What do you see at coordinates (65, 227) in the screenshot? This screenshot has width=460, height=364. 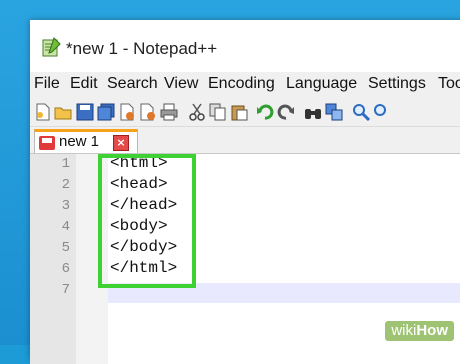 I see `line-number: 4` at bounding box center [65, 227].